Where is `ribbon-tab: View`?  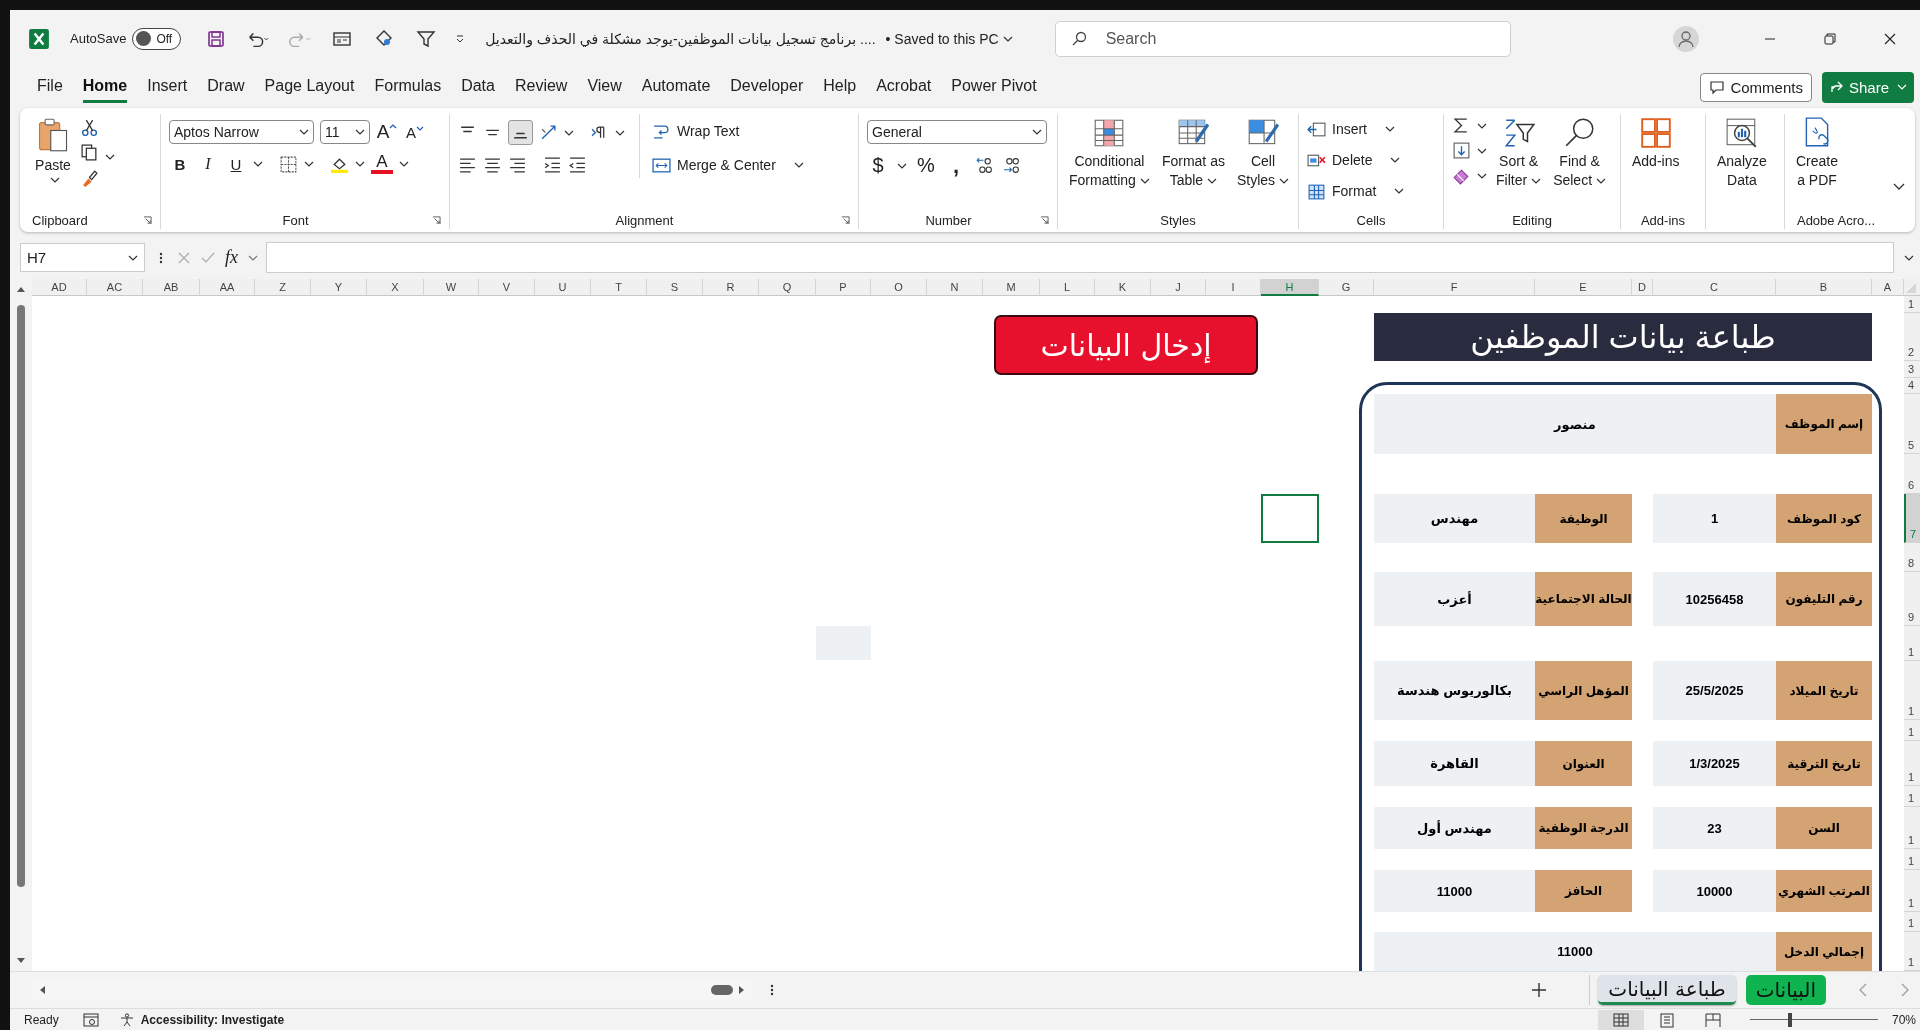
ribbon-tab: View is located at coordinates (604, 87).